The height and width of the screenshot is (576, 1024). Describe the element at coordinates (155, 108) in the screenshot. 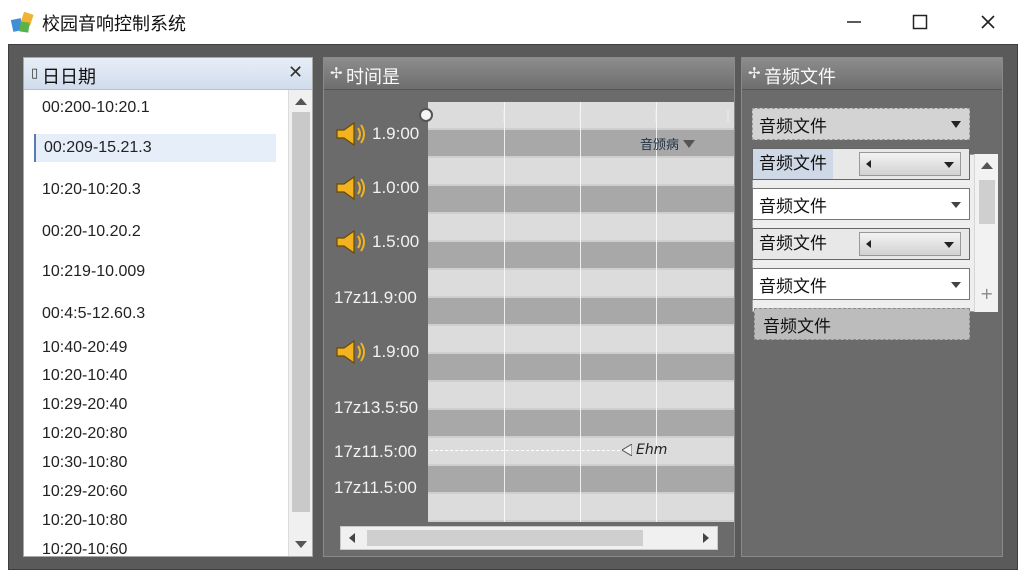

I see `list-item: 00:200-10:20.1` at that location.